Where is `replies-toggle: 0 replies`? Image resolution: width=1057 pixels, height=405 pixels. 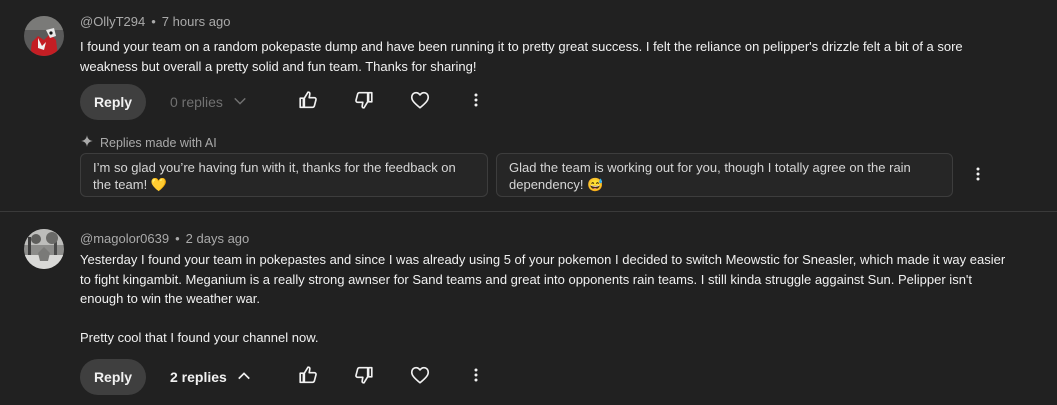 replies-toggle: 0 replies is located at coordinates (209, 102).